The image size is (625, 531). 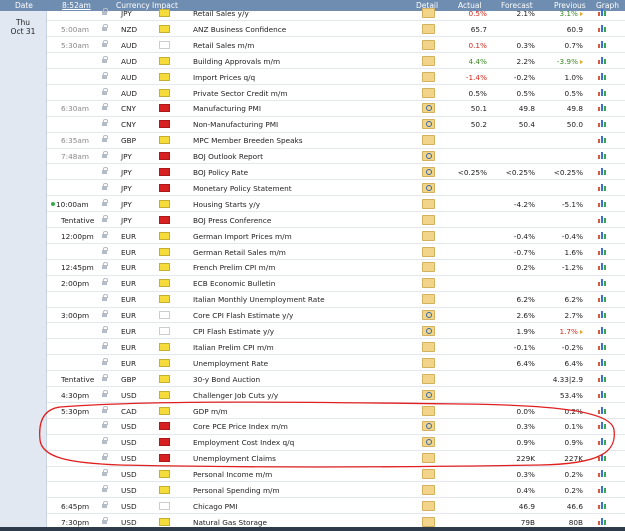 What do you see at coordinates (210, 411) in the screenshot?
I see `event-title: GDP m/m` at bounding box center [210, 411].